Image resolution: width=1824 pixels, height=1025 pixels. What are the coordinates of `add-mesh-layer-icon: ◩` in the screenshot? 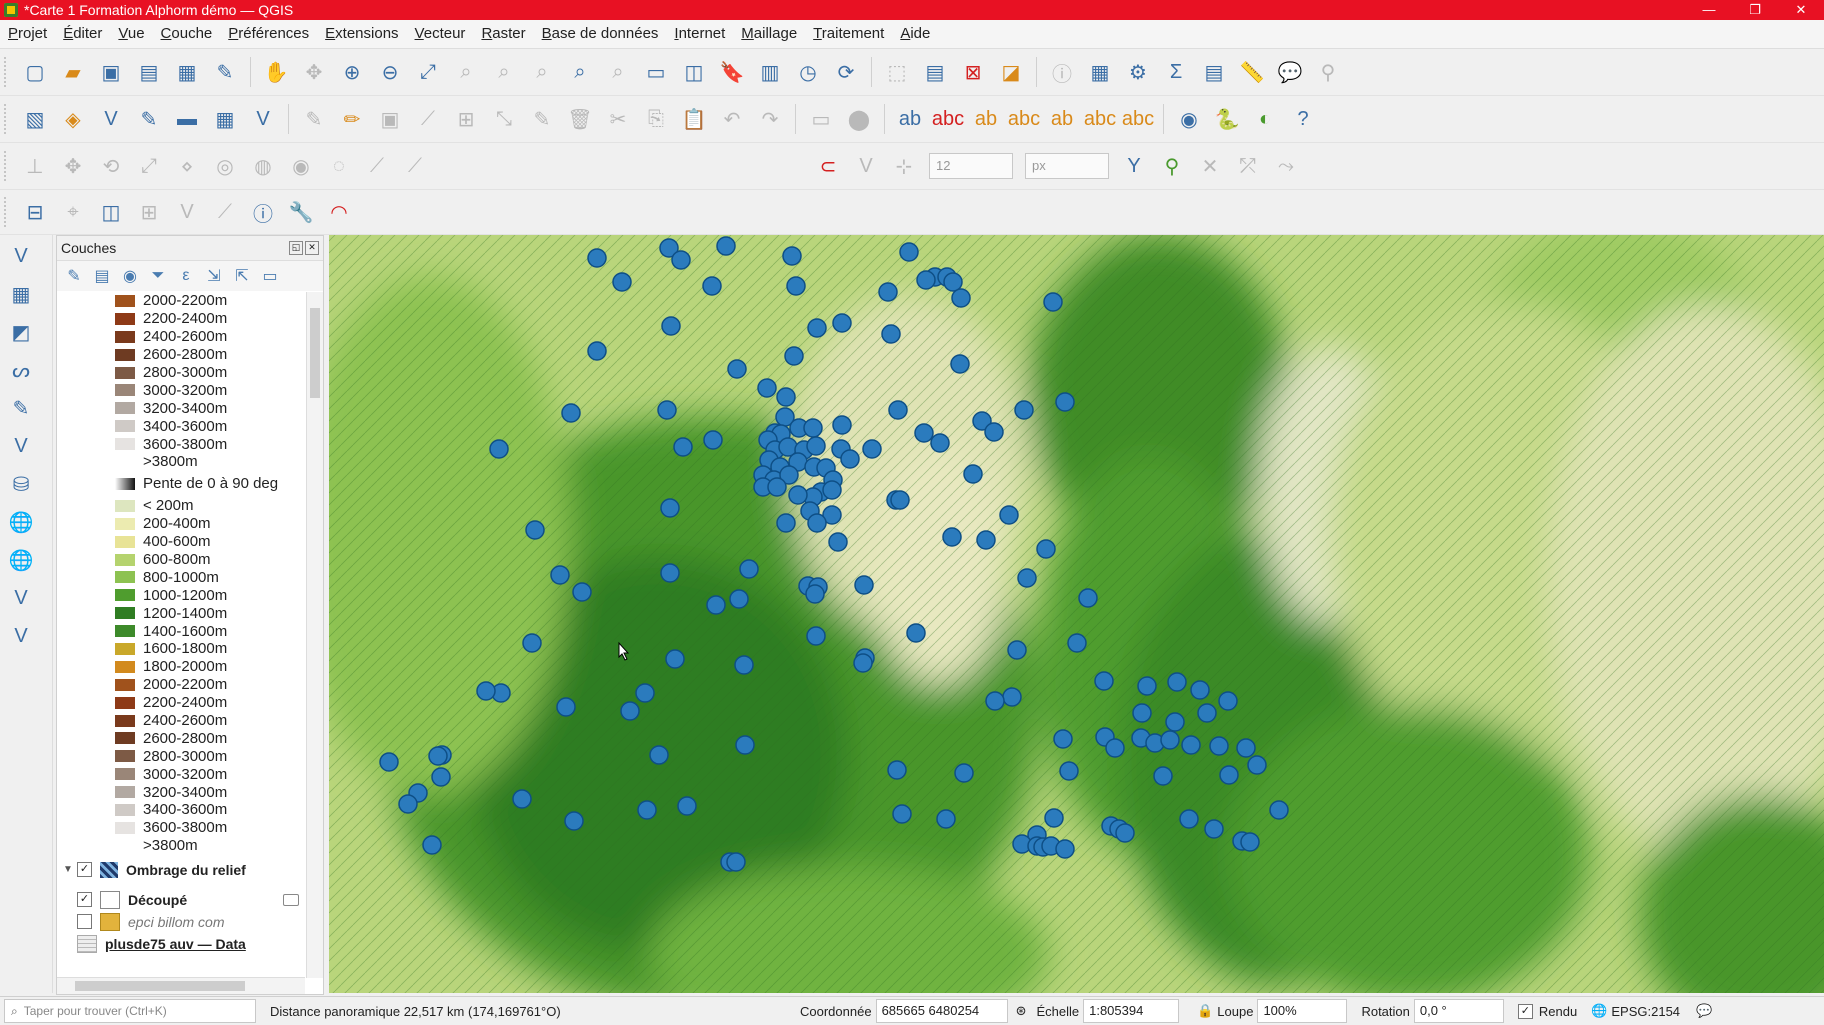 It's located at (21, 332).